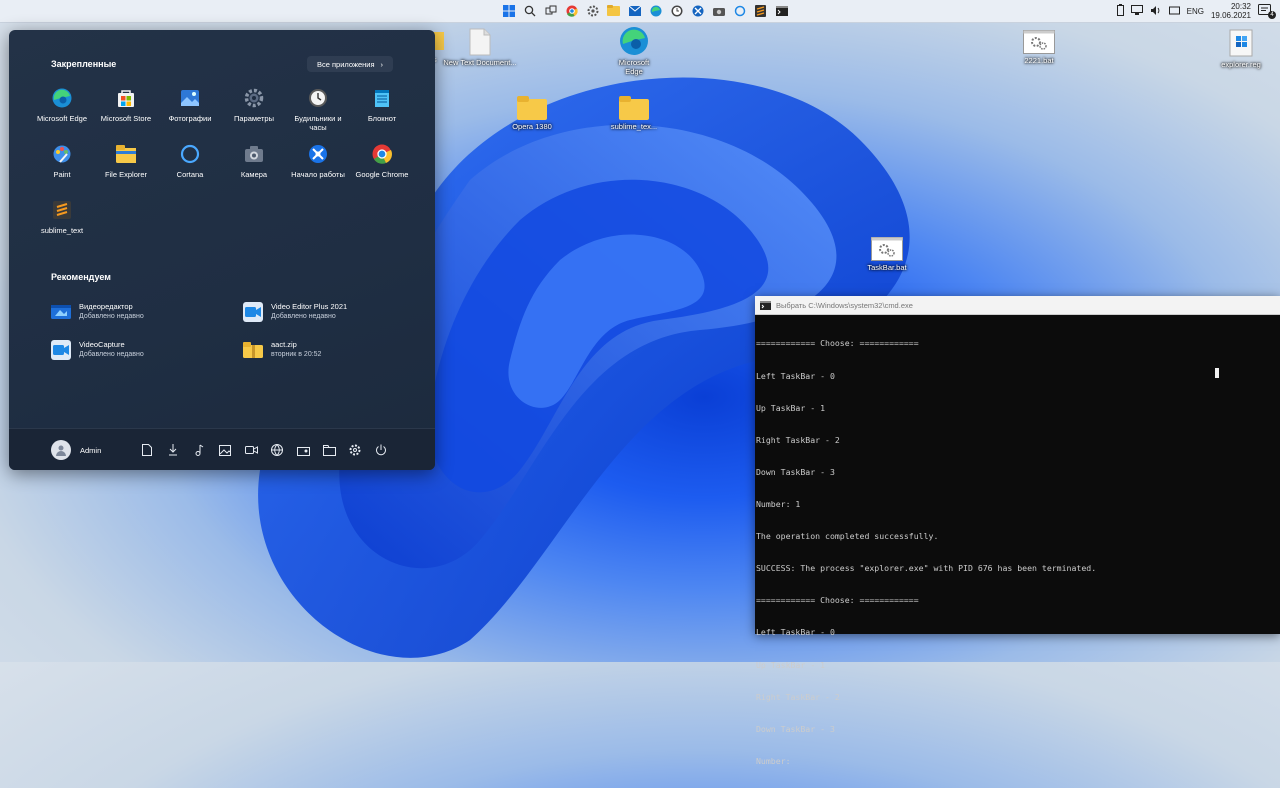 The width and height of the screenshot is (1280, 788). I want to click on keyboard-icon, so click(1174, 11).